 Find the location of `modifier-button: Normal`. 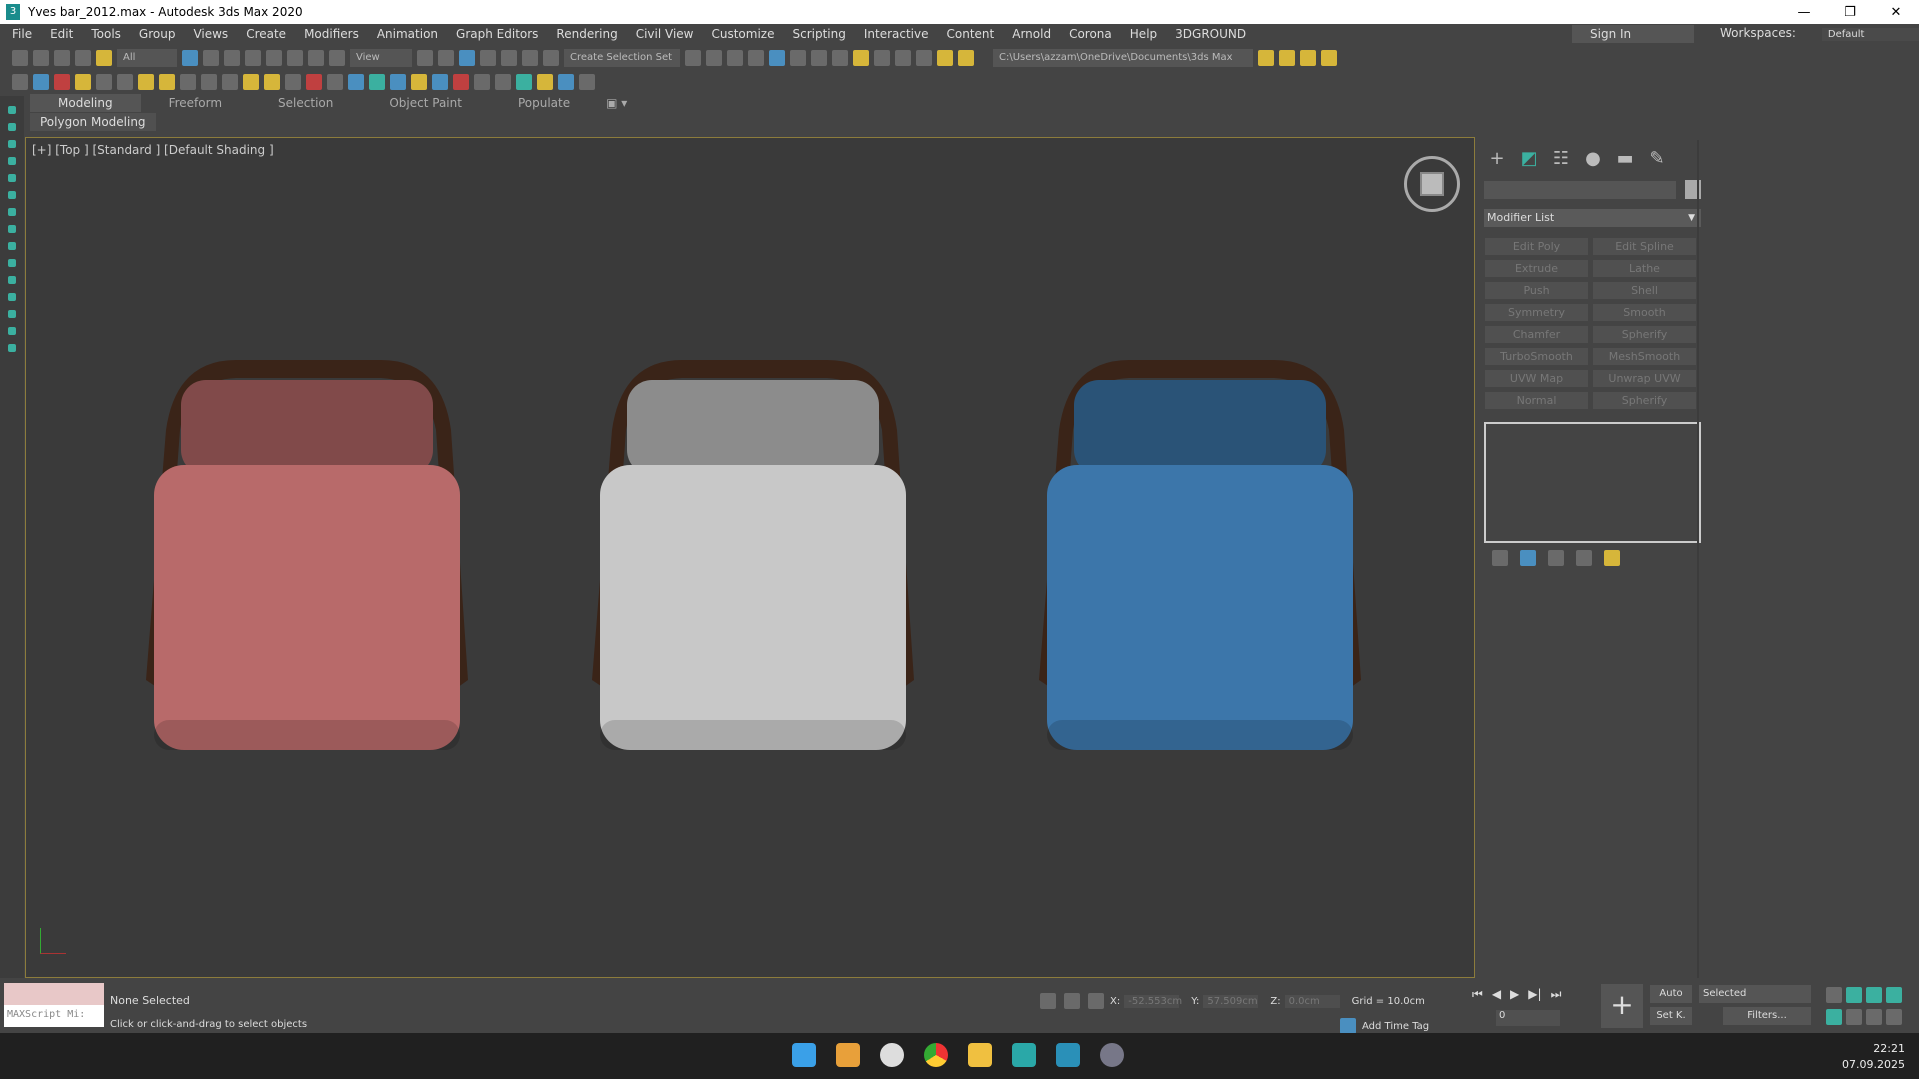

modifier-button: Normal is located at coordinates (1536, 400).